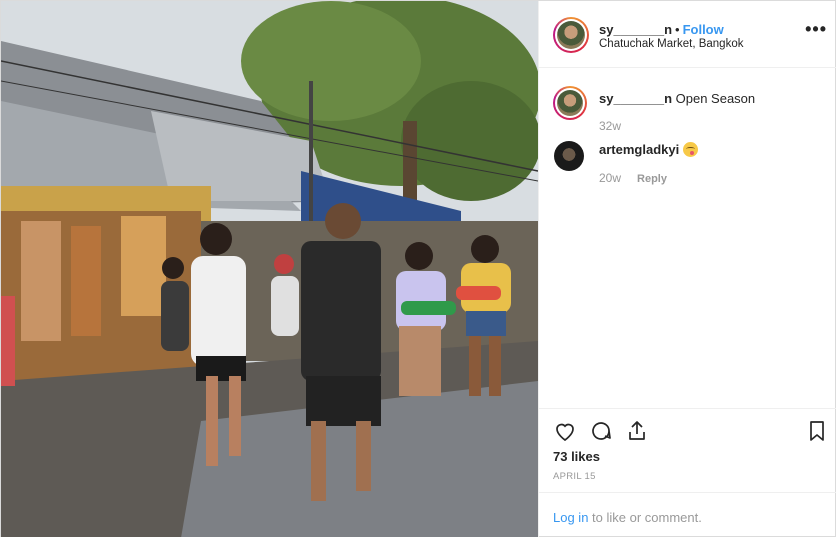 Image resolution: width=836 pixels, height=537 pixels. What do you see at coordinates (570, 517) in the screenshot?
I see `login-link: Log in` at bounding box center [570, 517].